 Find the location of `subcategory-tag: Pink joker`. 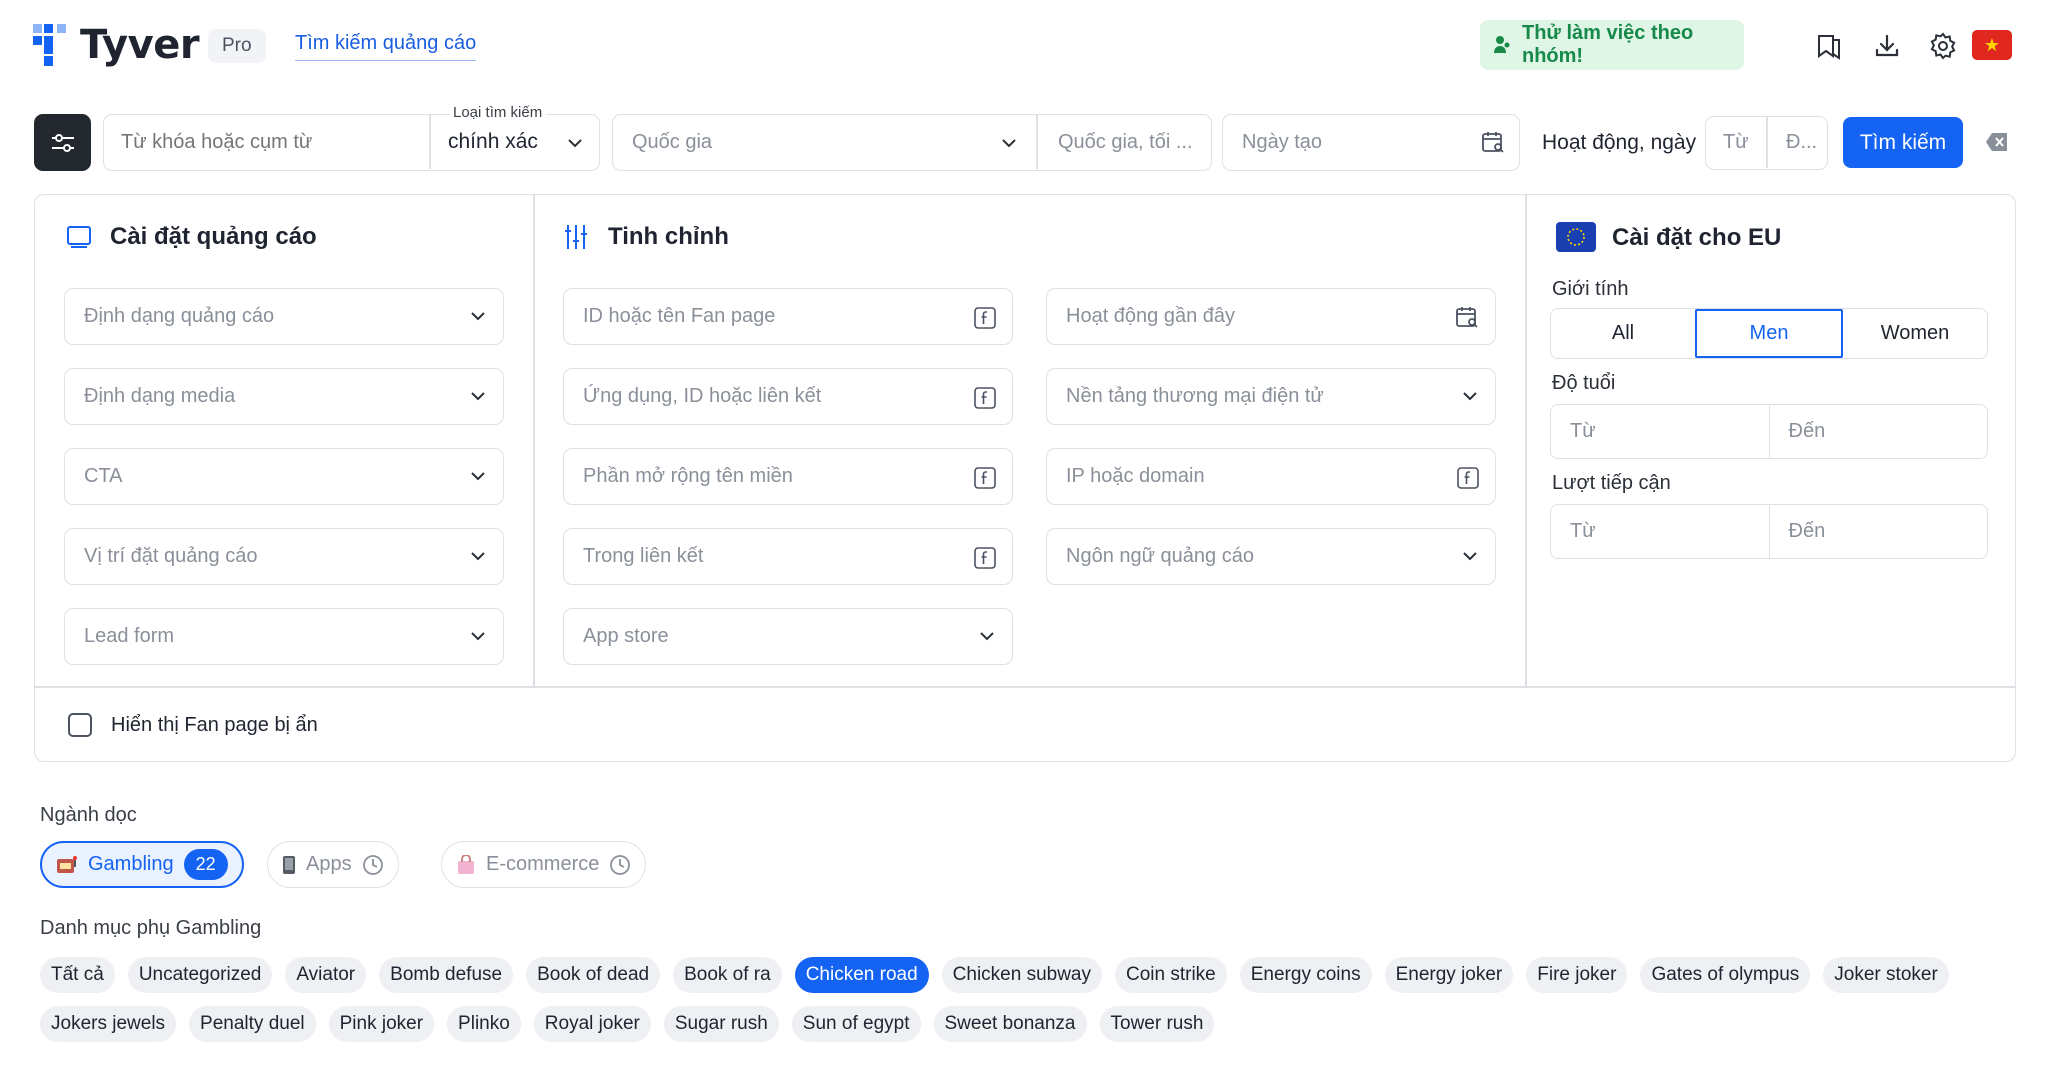

subcategory-tag: Pink joker is located at coordinates (381, 1024).